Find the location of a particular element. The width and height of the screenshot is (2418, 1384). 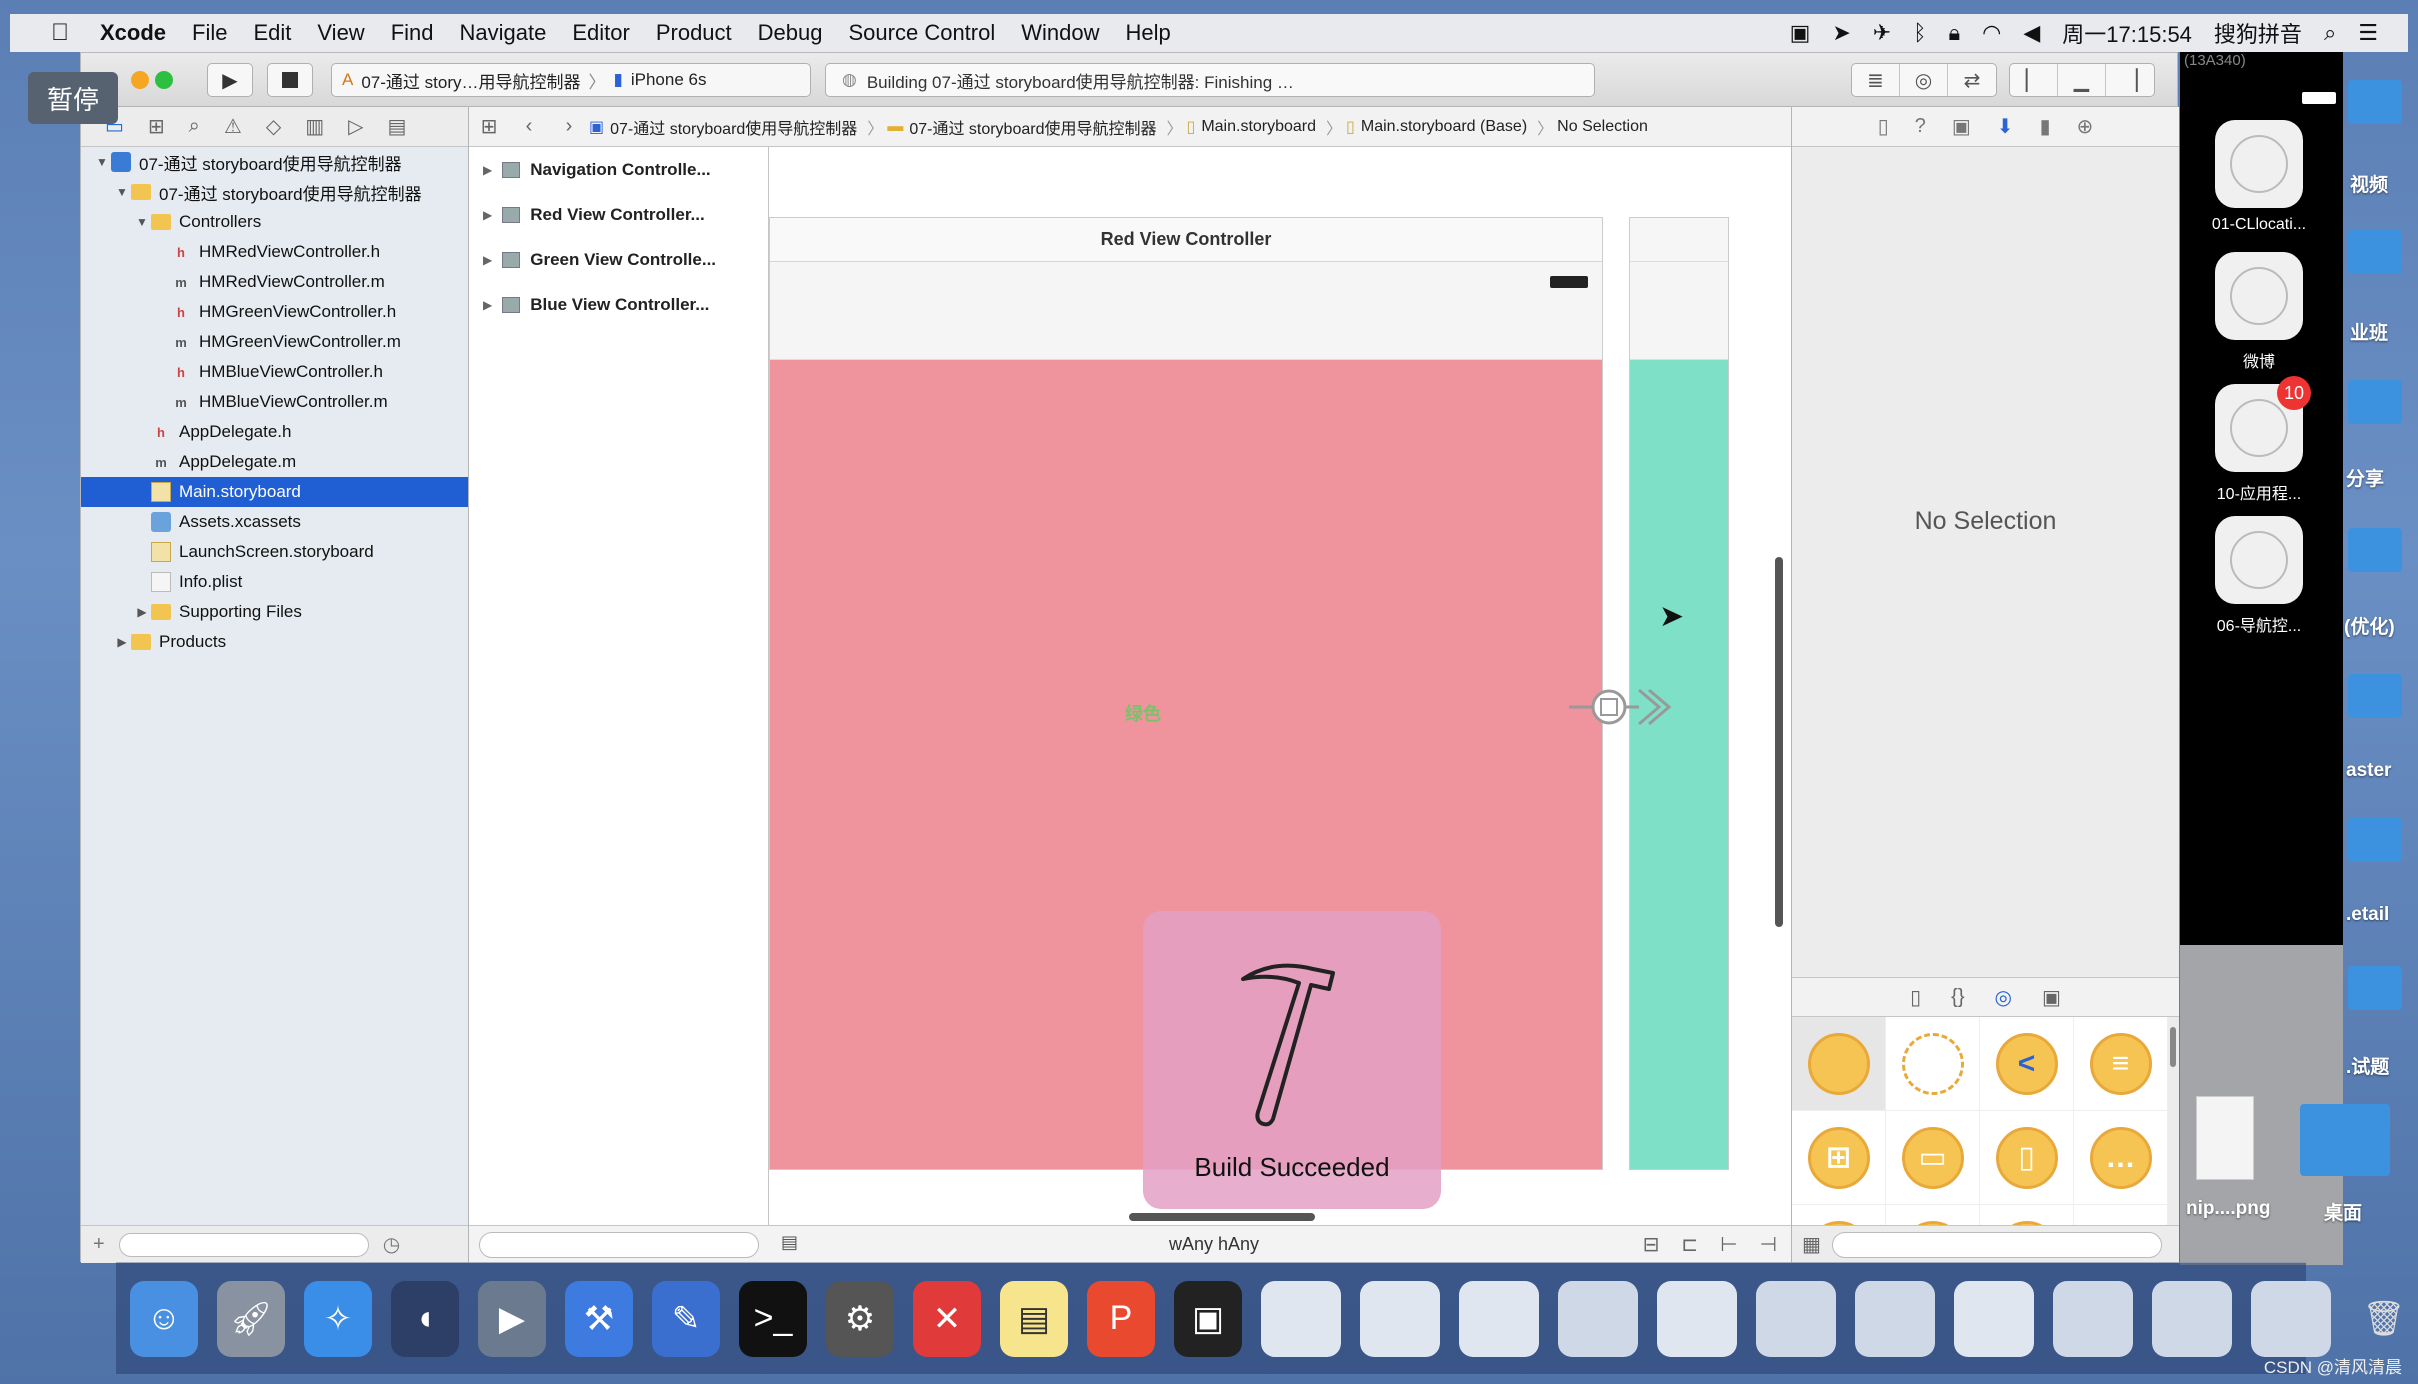

library-item: ▭ is located at coordinates (1933, 1158).